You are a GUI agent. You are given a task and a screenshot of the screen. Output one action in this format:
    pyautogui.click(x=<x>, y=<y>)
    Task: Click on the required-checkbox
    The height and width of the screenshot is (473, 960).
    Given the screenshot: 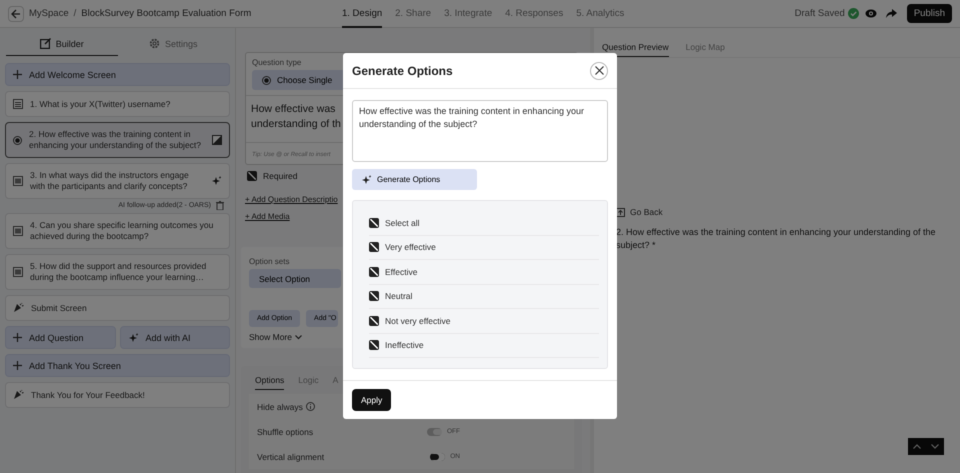 What is the action you would take?
    pyautogui.click(x=252, y=176)
    